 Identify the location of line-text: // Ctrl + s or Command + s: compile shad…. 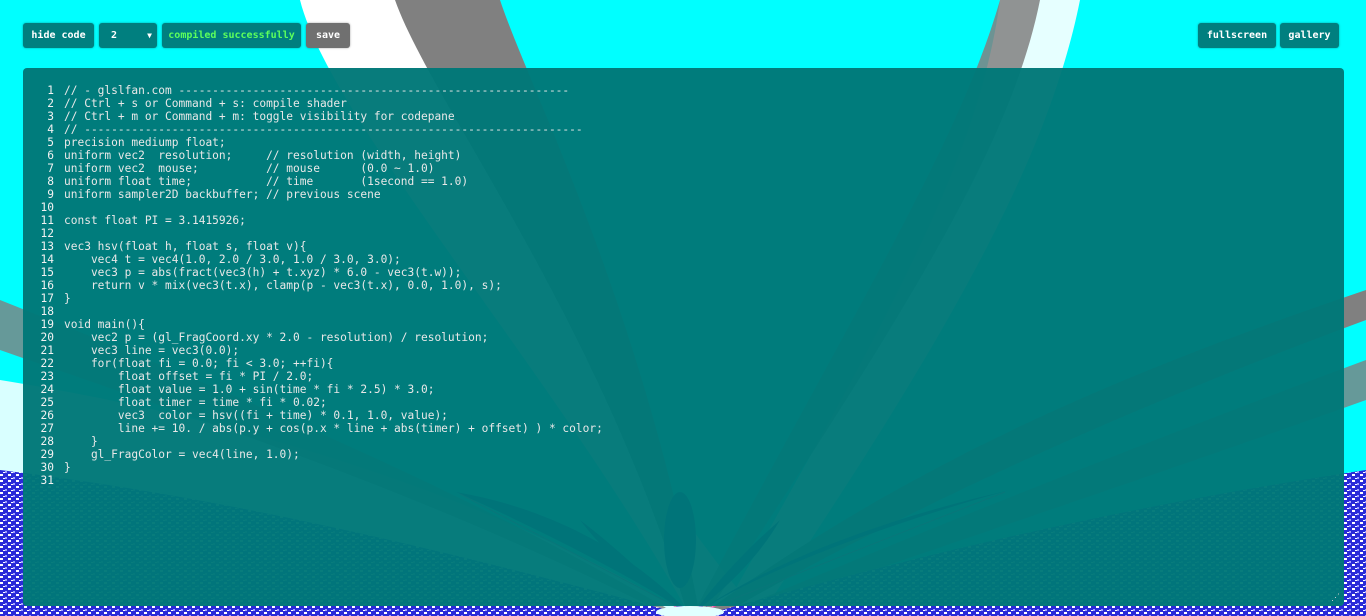
(205, 103).